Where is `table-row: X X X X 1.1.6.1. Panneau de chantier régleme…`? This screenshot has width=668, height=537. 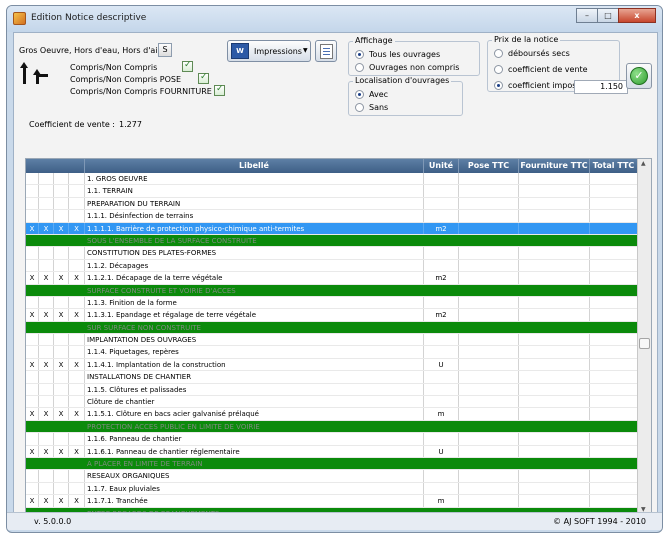
table-row: X X X X 1.1.6.1. Panneau de chantier régleme… is located at coordinates (332, 451).